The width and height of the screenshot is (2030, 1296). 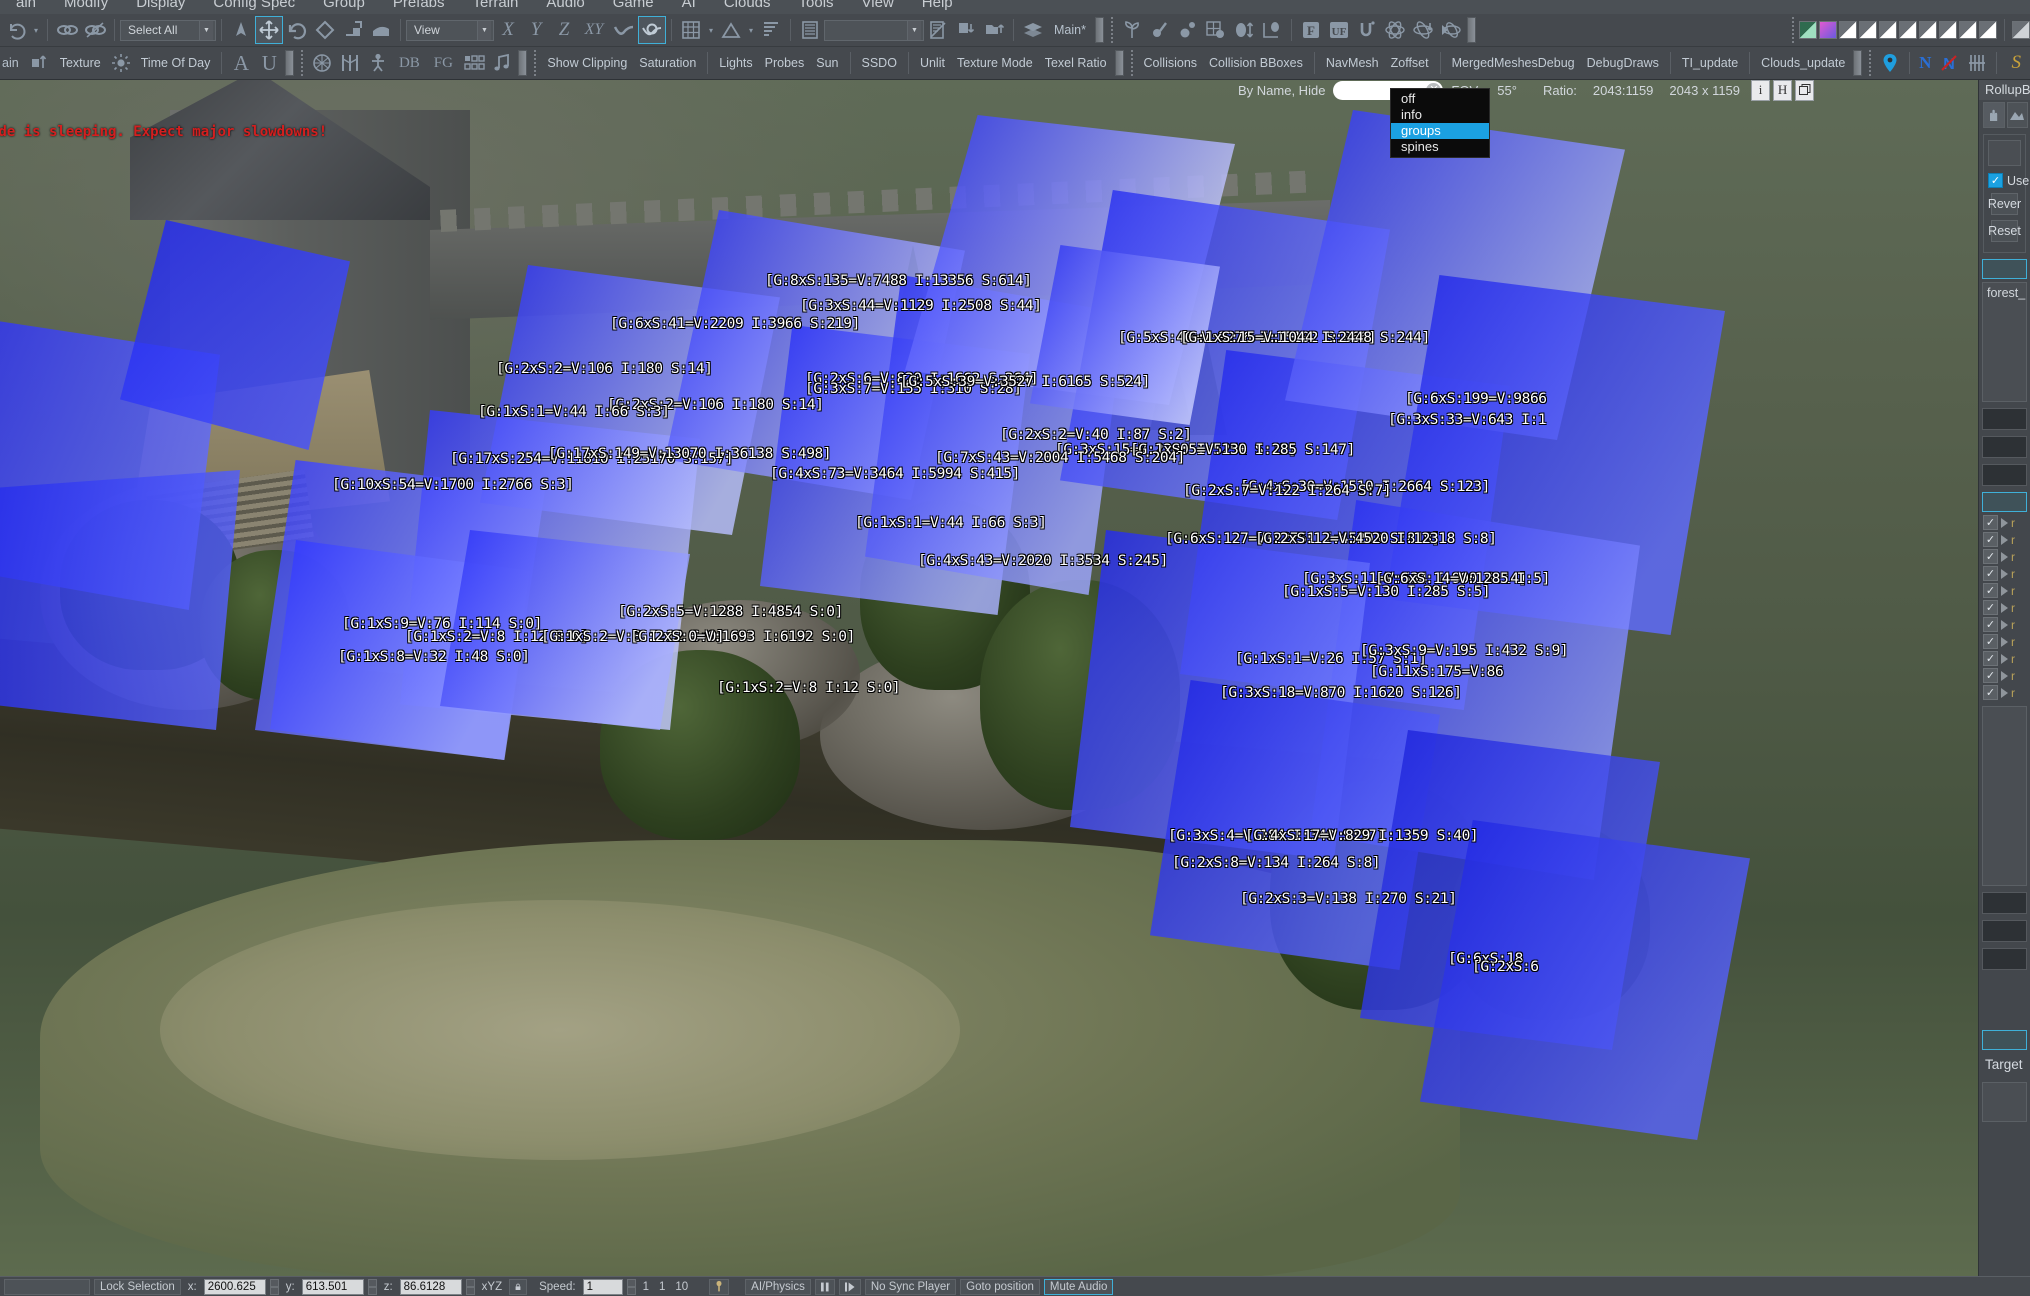 I want to click on show-clipping-button: Show Clipping, so click(x=587, y=63).